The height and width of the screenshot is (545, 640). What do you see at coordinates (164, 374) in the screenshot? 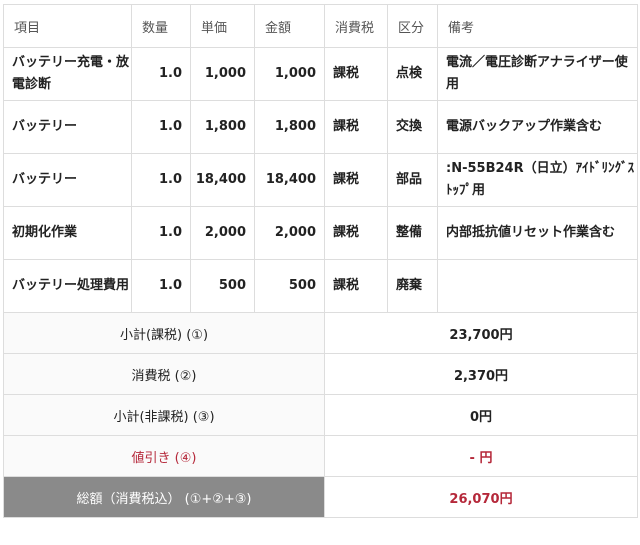
I see `consumption-tax-label: 消費税 (②)` at bounding box center [164, 374].